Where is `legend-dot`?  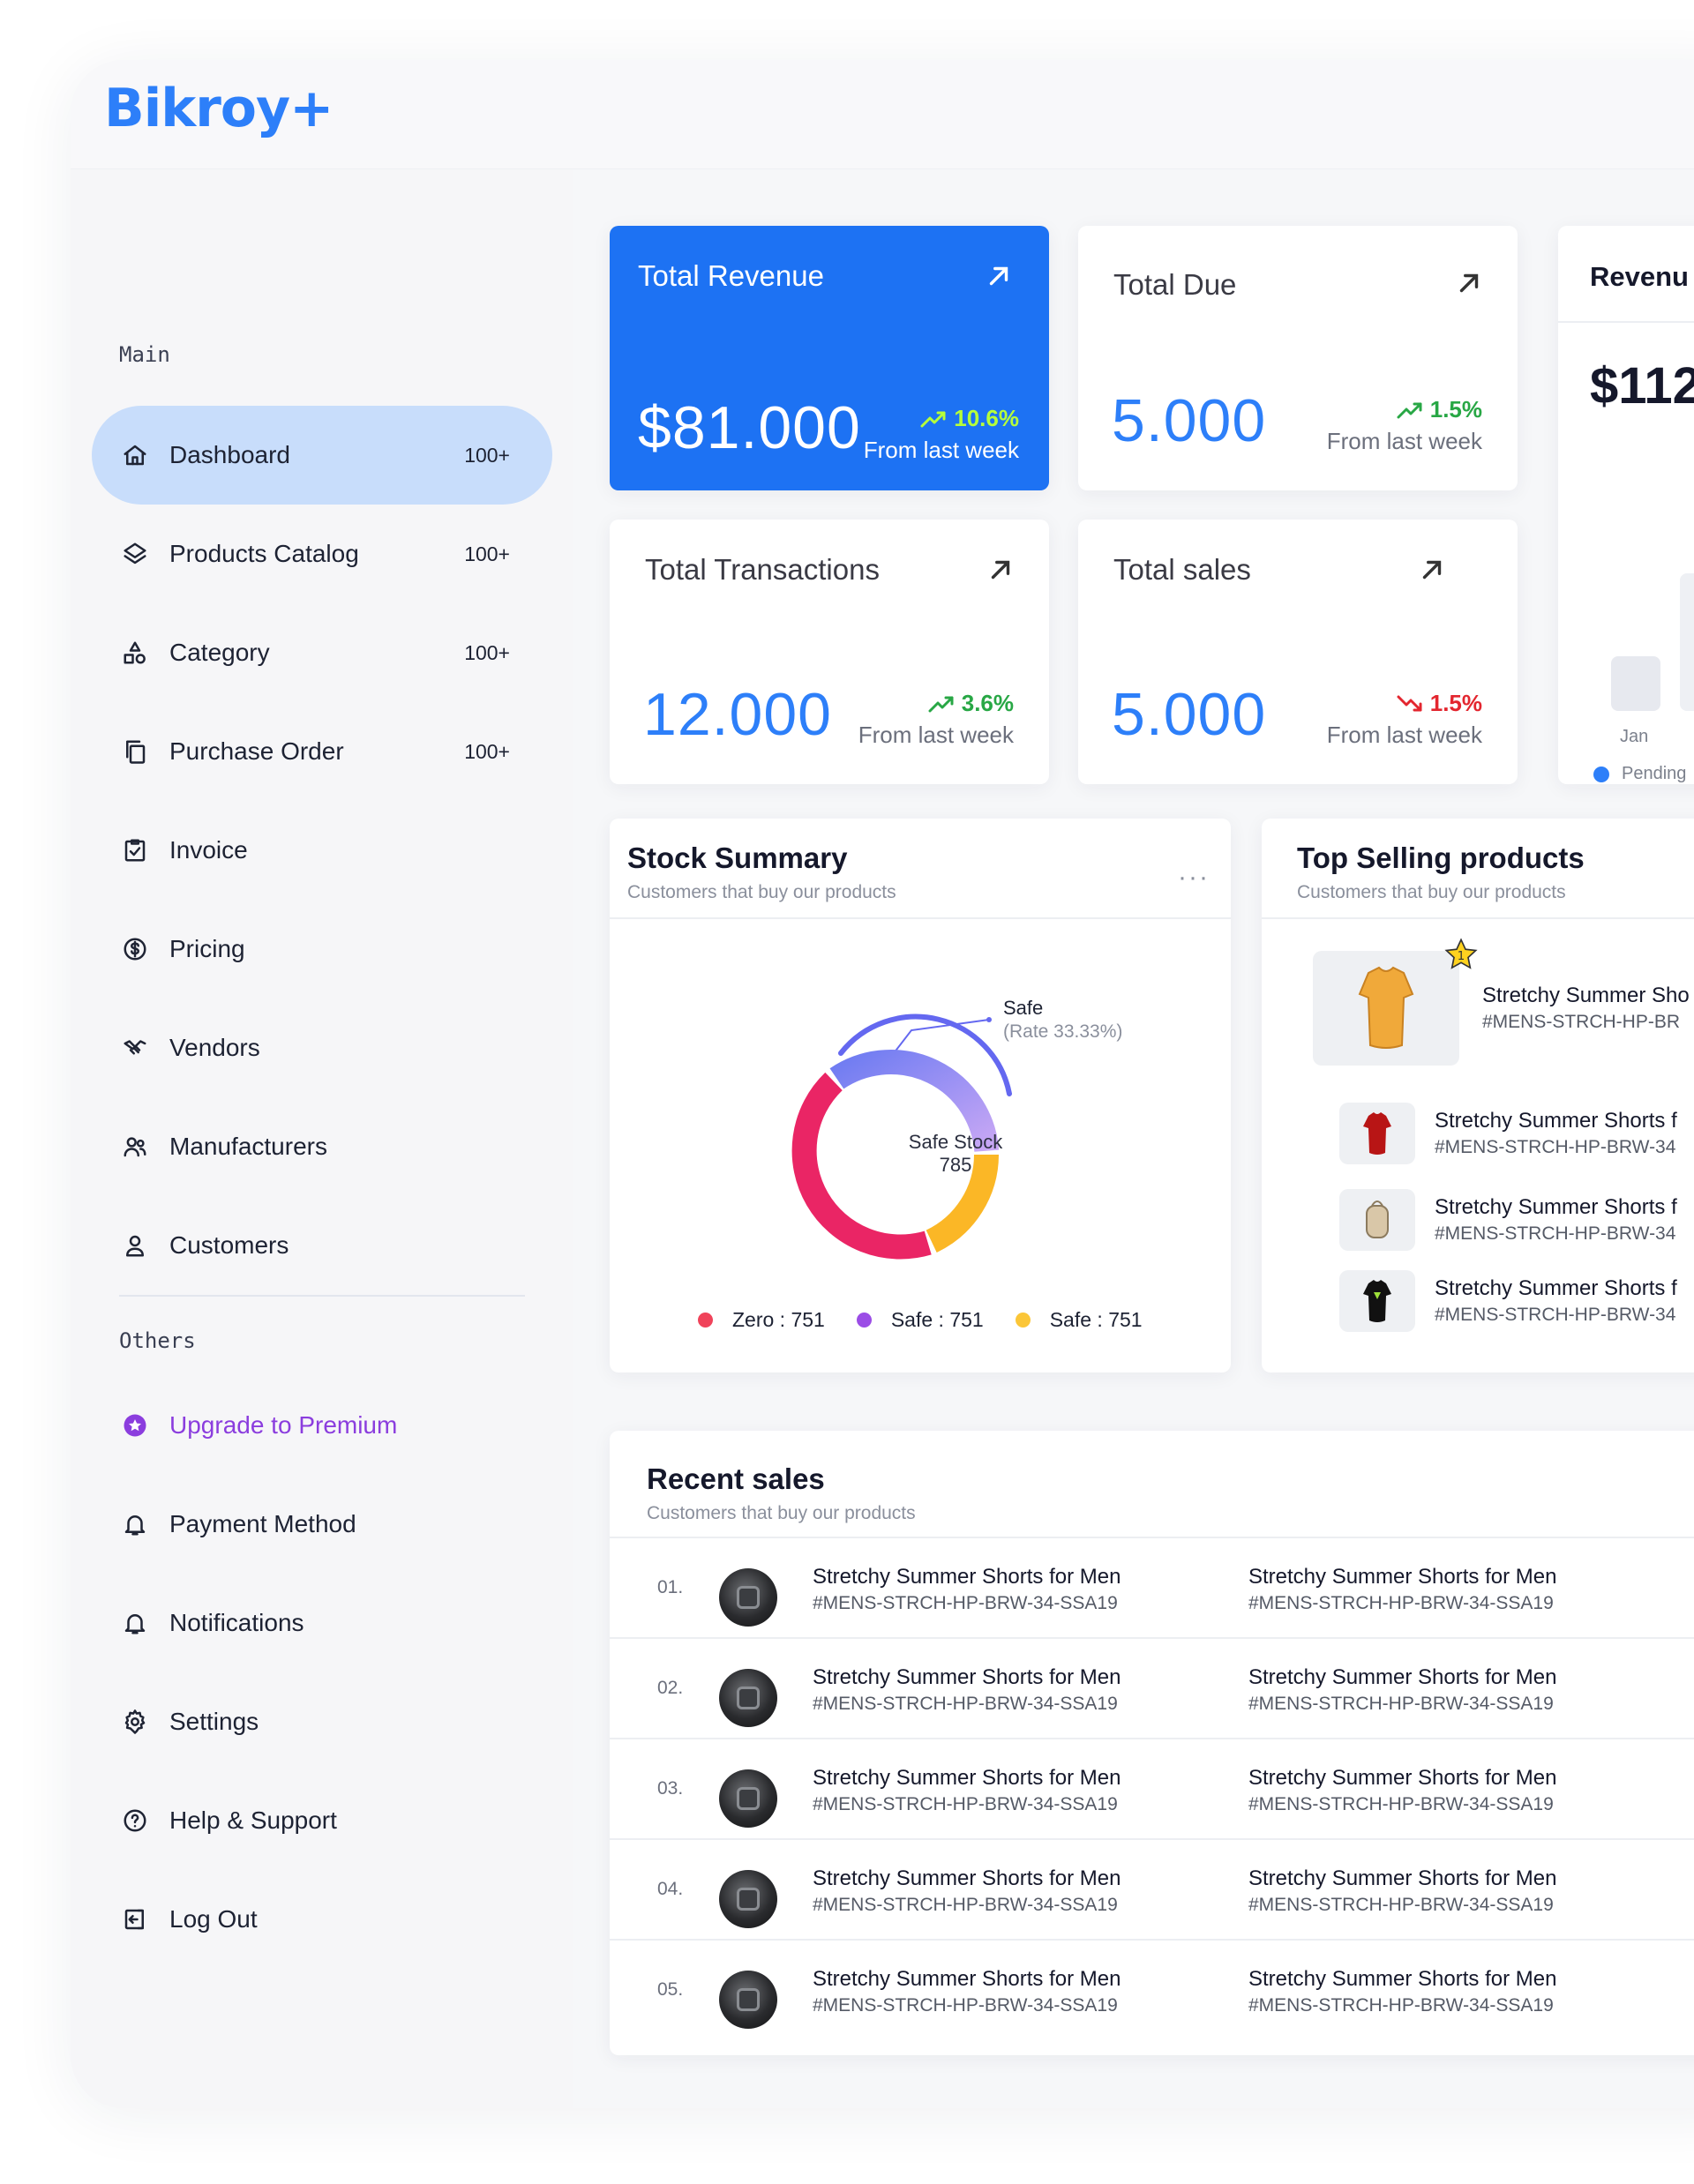 legend-dot is located at coordinates (864, 1320).